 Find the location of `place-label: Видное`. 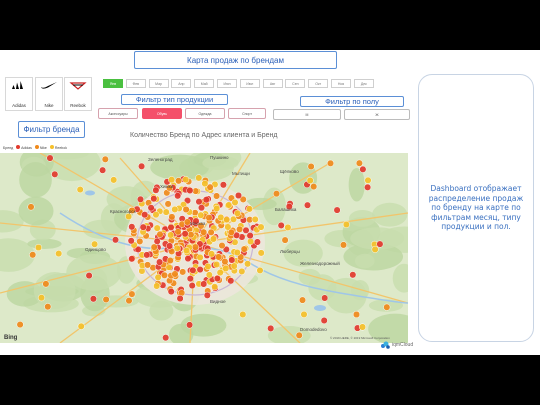

place-label: Видное is located at coordinates (218, 301).